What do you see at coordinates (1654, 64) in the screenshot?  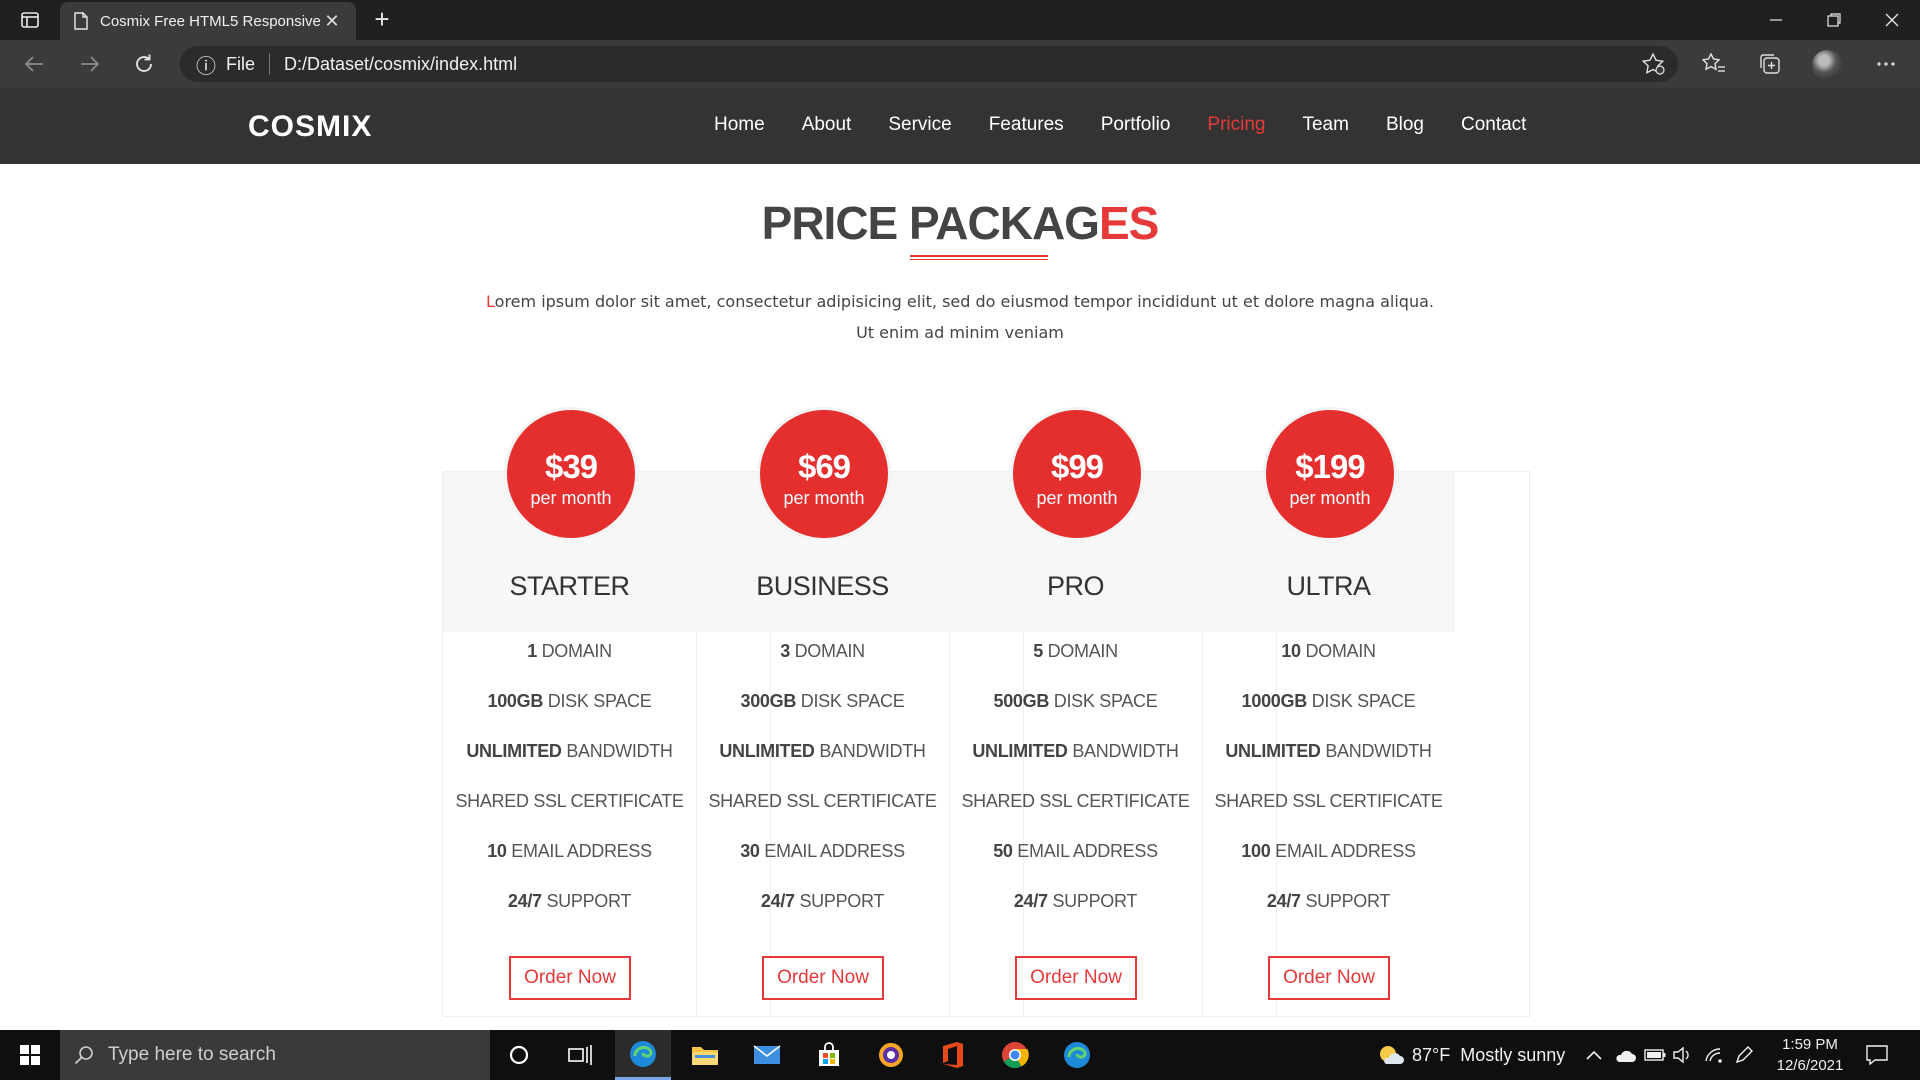 I see `add-favorite-button` at bounding box center [1654, 64].